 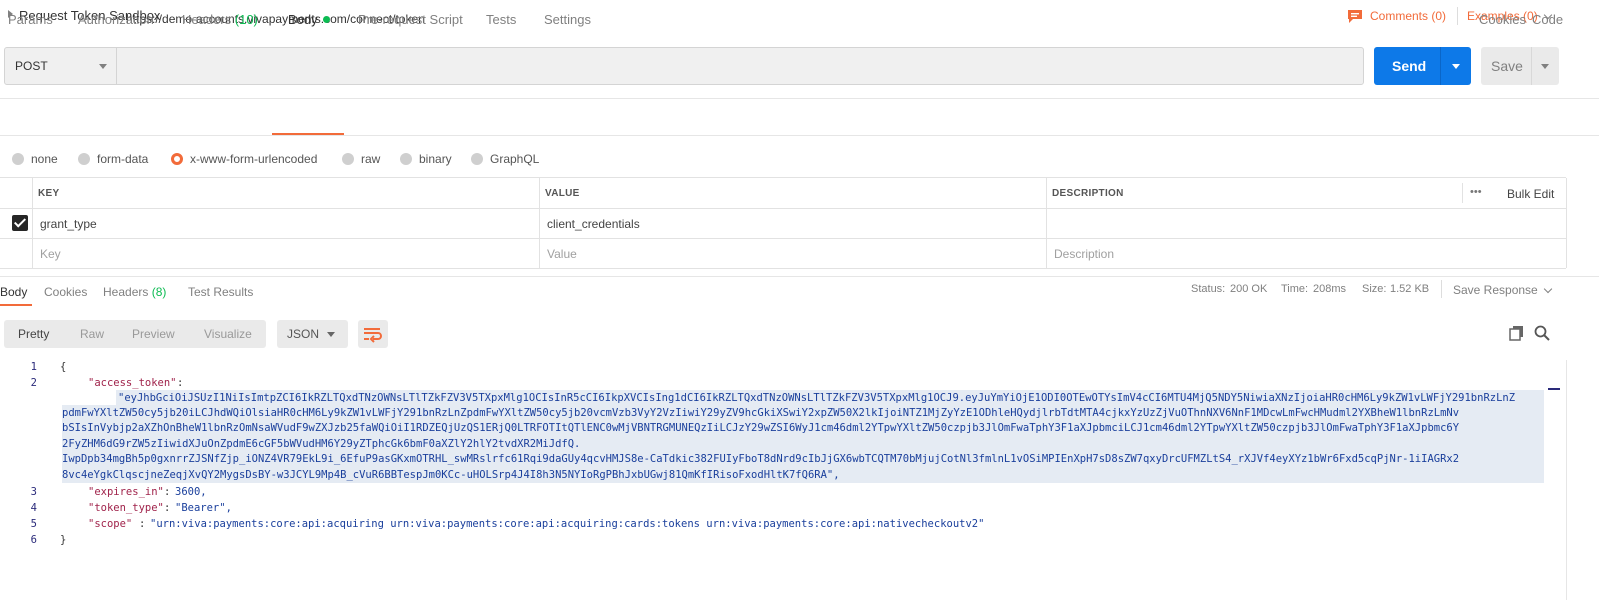 What do you see at coordinates (371, 159) in the screenshot?
I see `radio-raw-label: raw` at bounding box center [371, 159].